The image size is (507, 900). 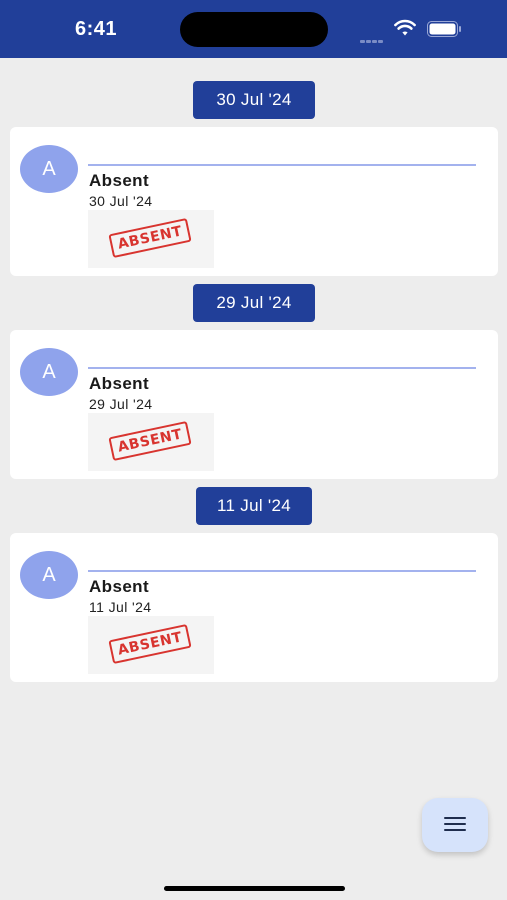 I want to click on menu-fab-button, so click(x=455, y=825).